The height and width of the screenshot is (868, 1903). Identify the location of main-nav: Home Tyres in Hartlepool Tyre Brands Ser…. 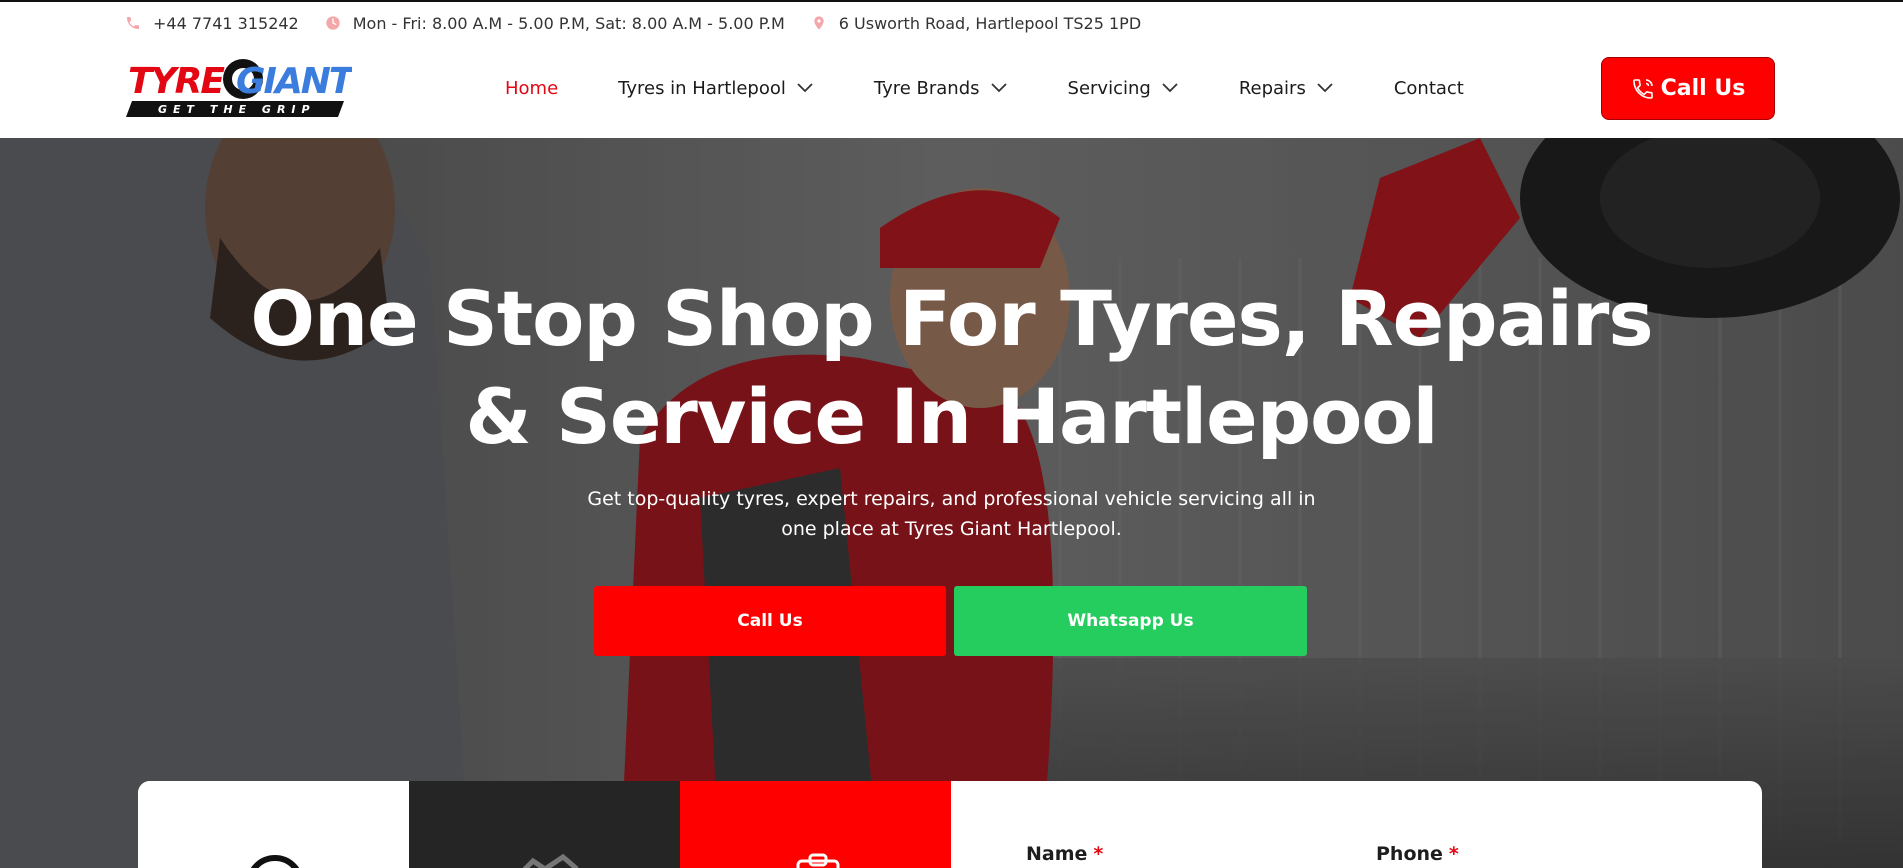
(984, 88).